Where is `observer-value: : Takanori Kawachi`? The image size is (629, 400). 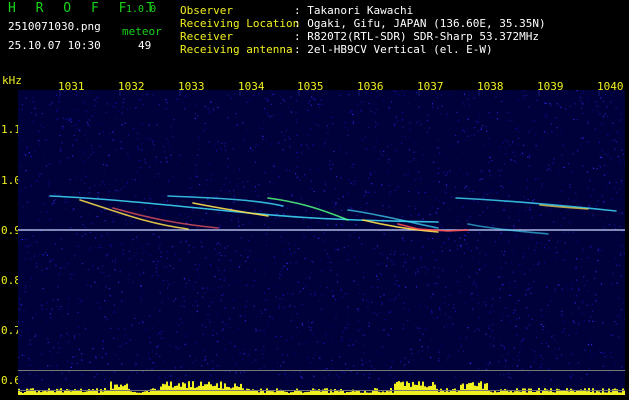 observer-value: : Takanori Kawachi is located at coordinates (354, 10).